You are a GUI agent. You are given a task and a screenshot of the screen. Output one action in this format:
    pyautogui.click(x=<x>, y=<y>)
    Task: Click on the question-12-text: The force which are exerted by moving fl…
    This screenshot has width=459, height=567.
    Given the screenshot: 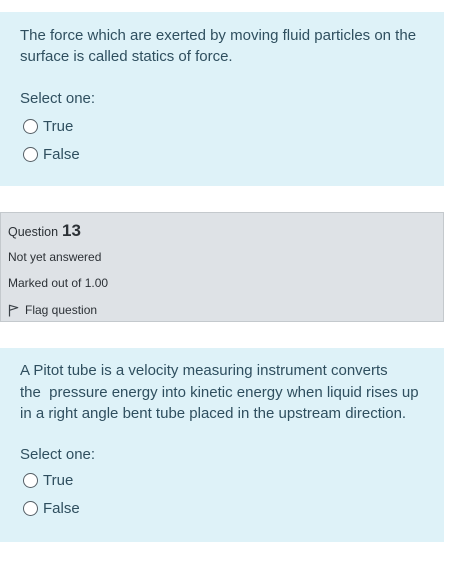 What is the action you would take?
    pyautogui.click(x=218, y=46)
    